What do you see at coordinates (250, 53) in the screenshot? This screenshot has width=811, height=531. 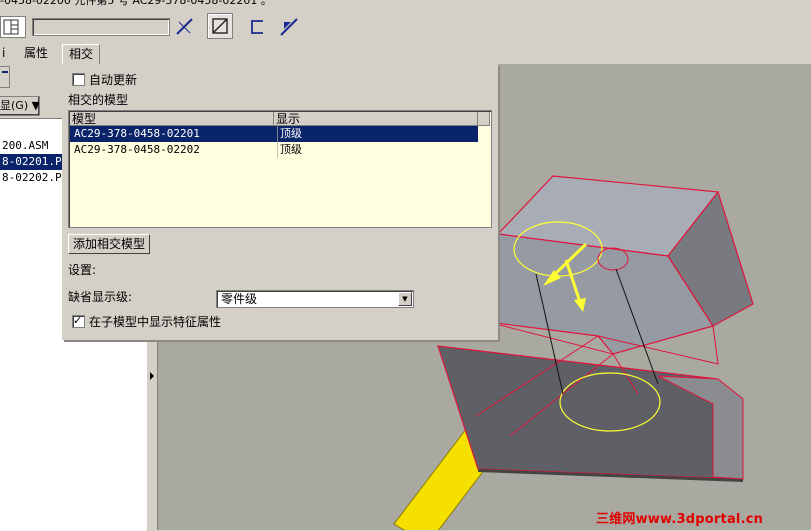 I see `tab-bar: i 属性 相交` at bounding box center [250, 53].